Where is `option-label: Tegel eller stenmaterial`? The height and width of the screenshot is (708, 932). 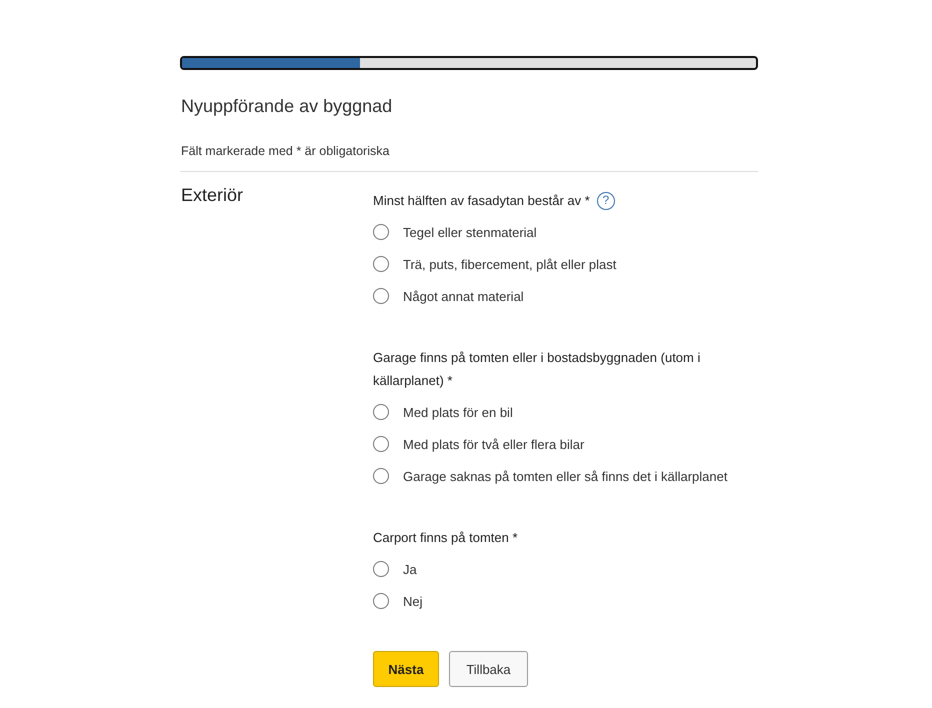
option-label: Tegel eller stenmaterial is located at coordinates (470, 232).